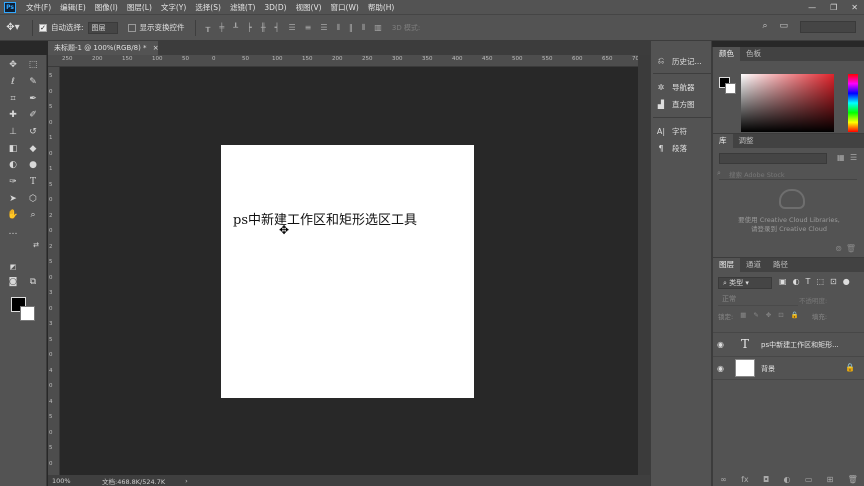  What do you see at coordinates (27, 313) in the screenshot?
I see `background-color-swatch` at bounding box center [27, 313].